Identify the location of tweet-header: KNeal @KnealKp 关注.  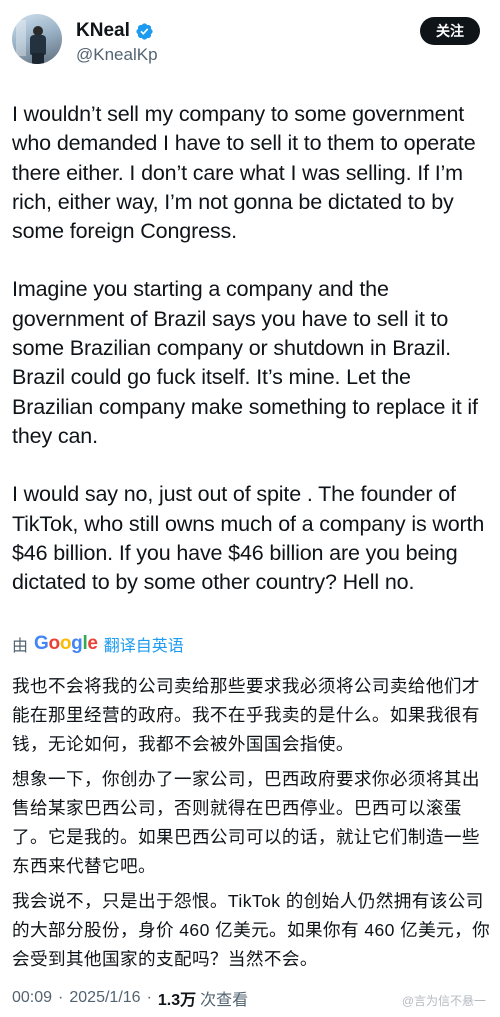
(250, 40).